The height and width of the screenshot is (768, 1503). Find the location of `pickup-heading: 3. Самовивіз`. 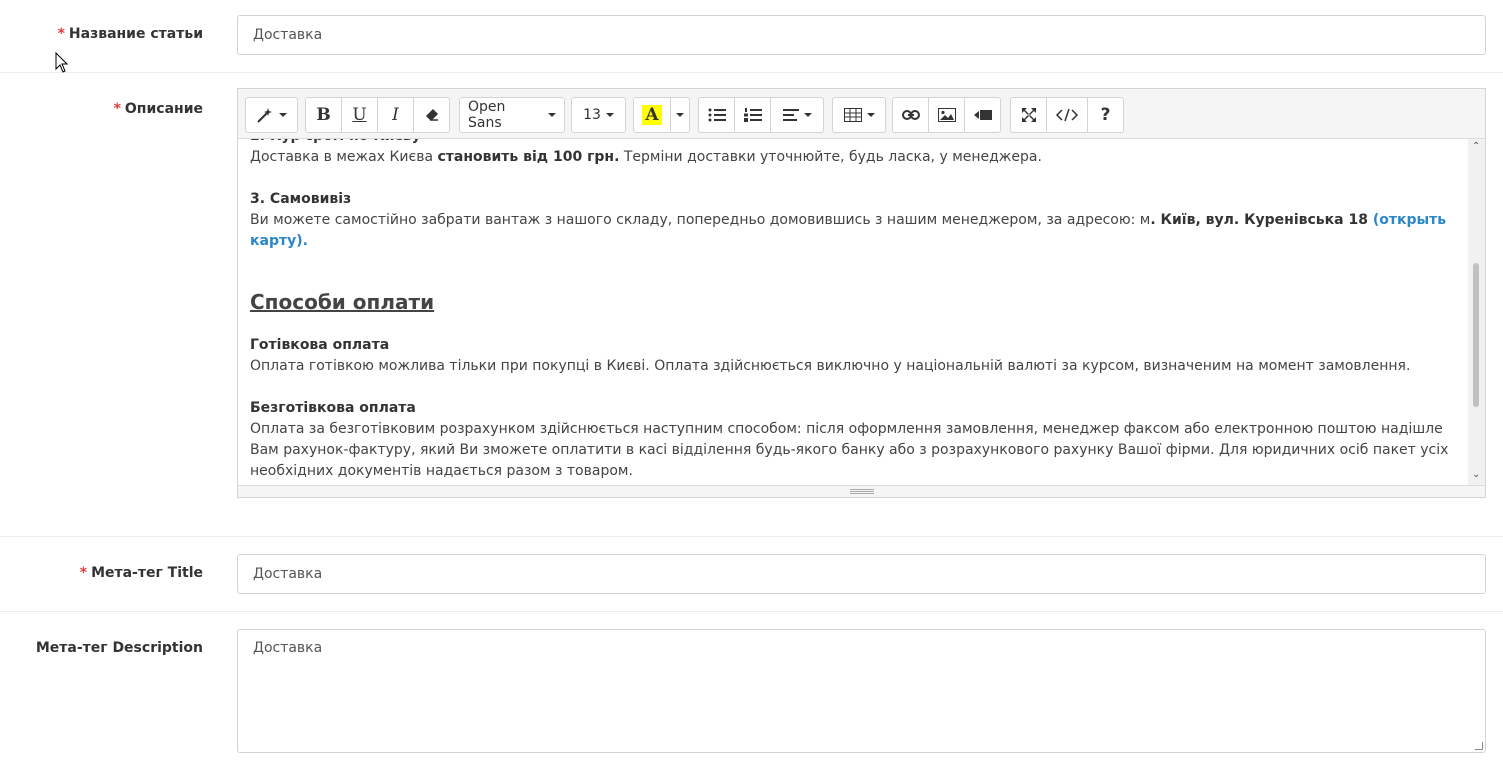

pickup-heading: 3. Самовивіз is located at coordinates (301, 199).